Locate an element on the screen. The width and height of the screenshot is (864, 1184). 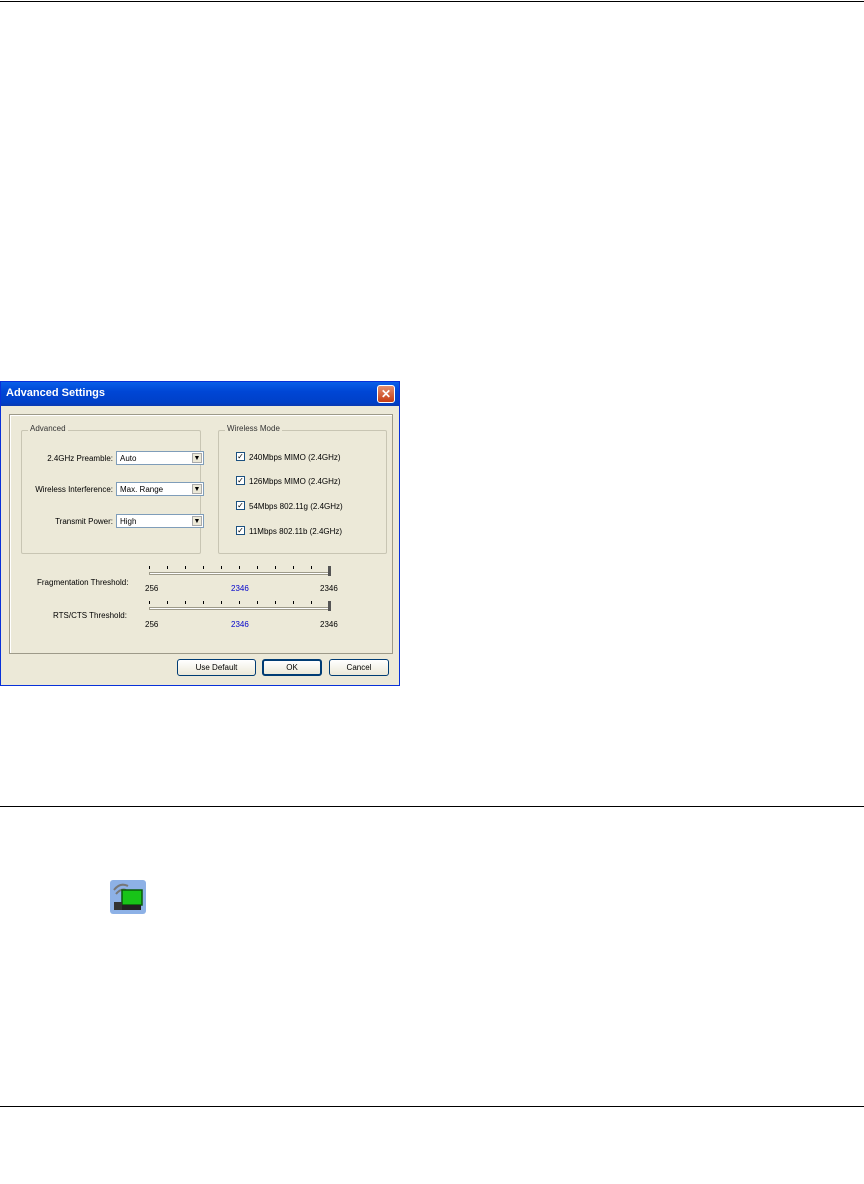
rts-min: 256 is located at coordinates (152, 624).